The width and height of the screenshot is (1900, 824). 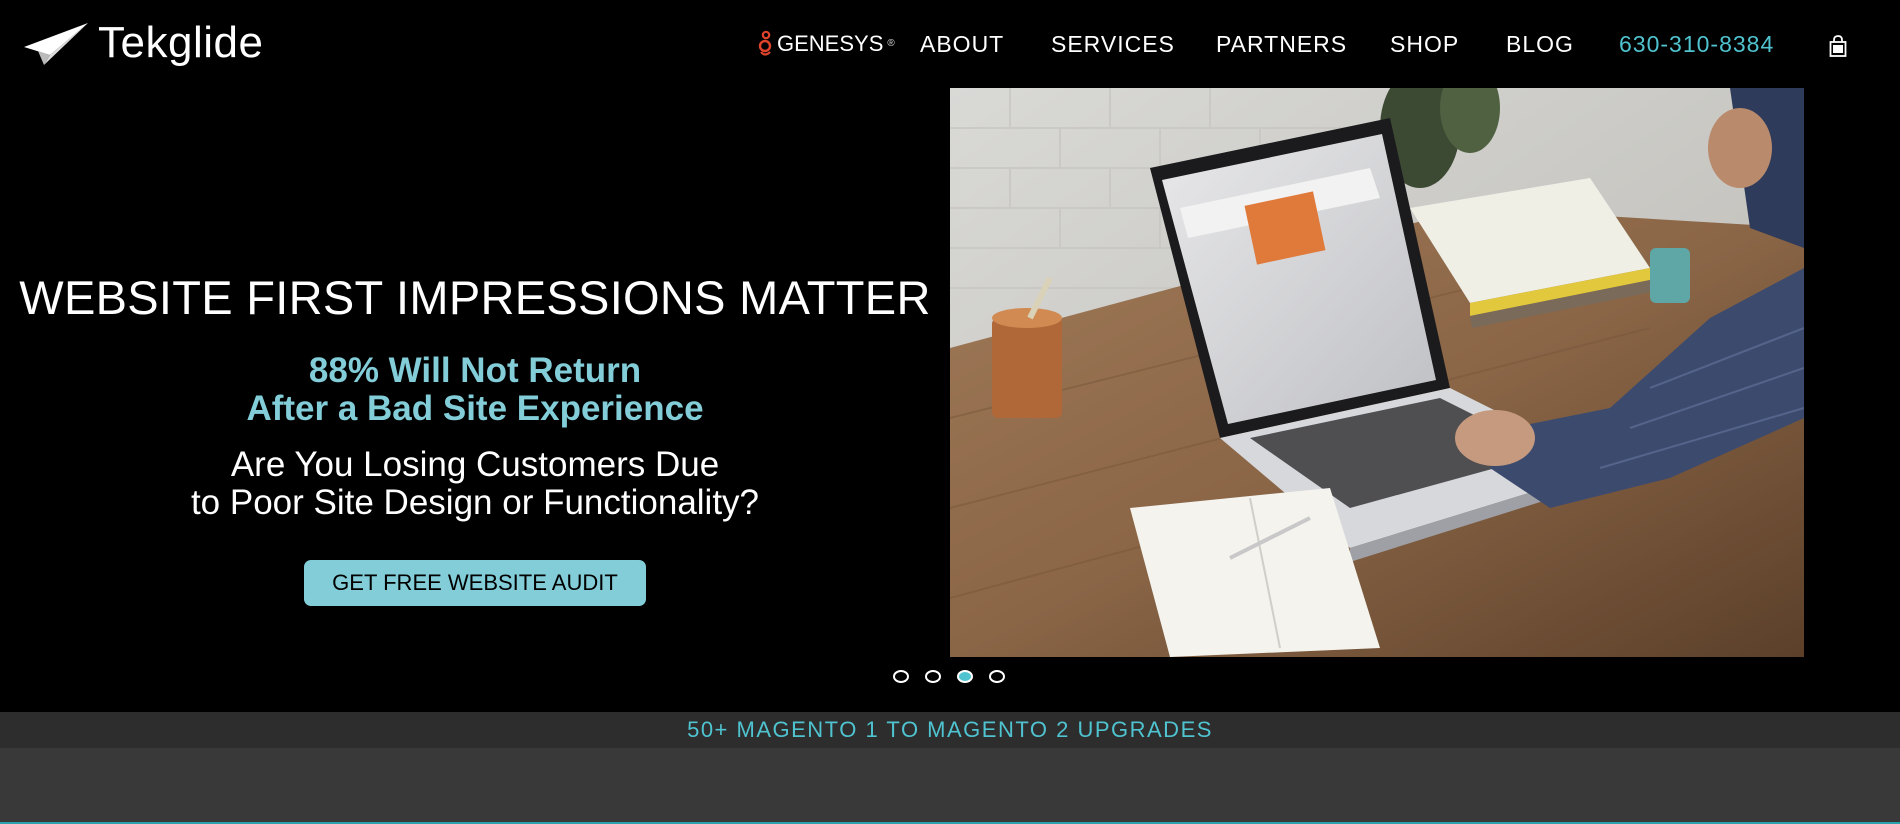 What do you see at coordinates (1696, 44) in the screenshot?
I see `nav-phone-link: 630-310-8384` at bounding box center [1696, 44].